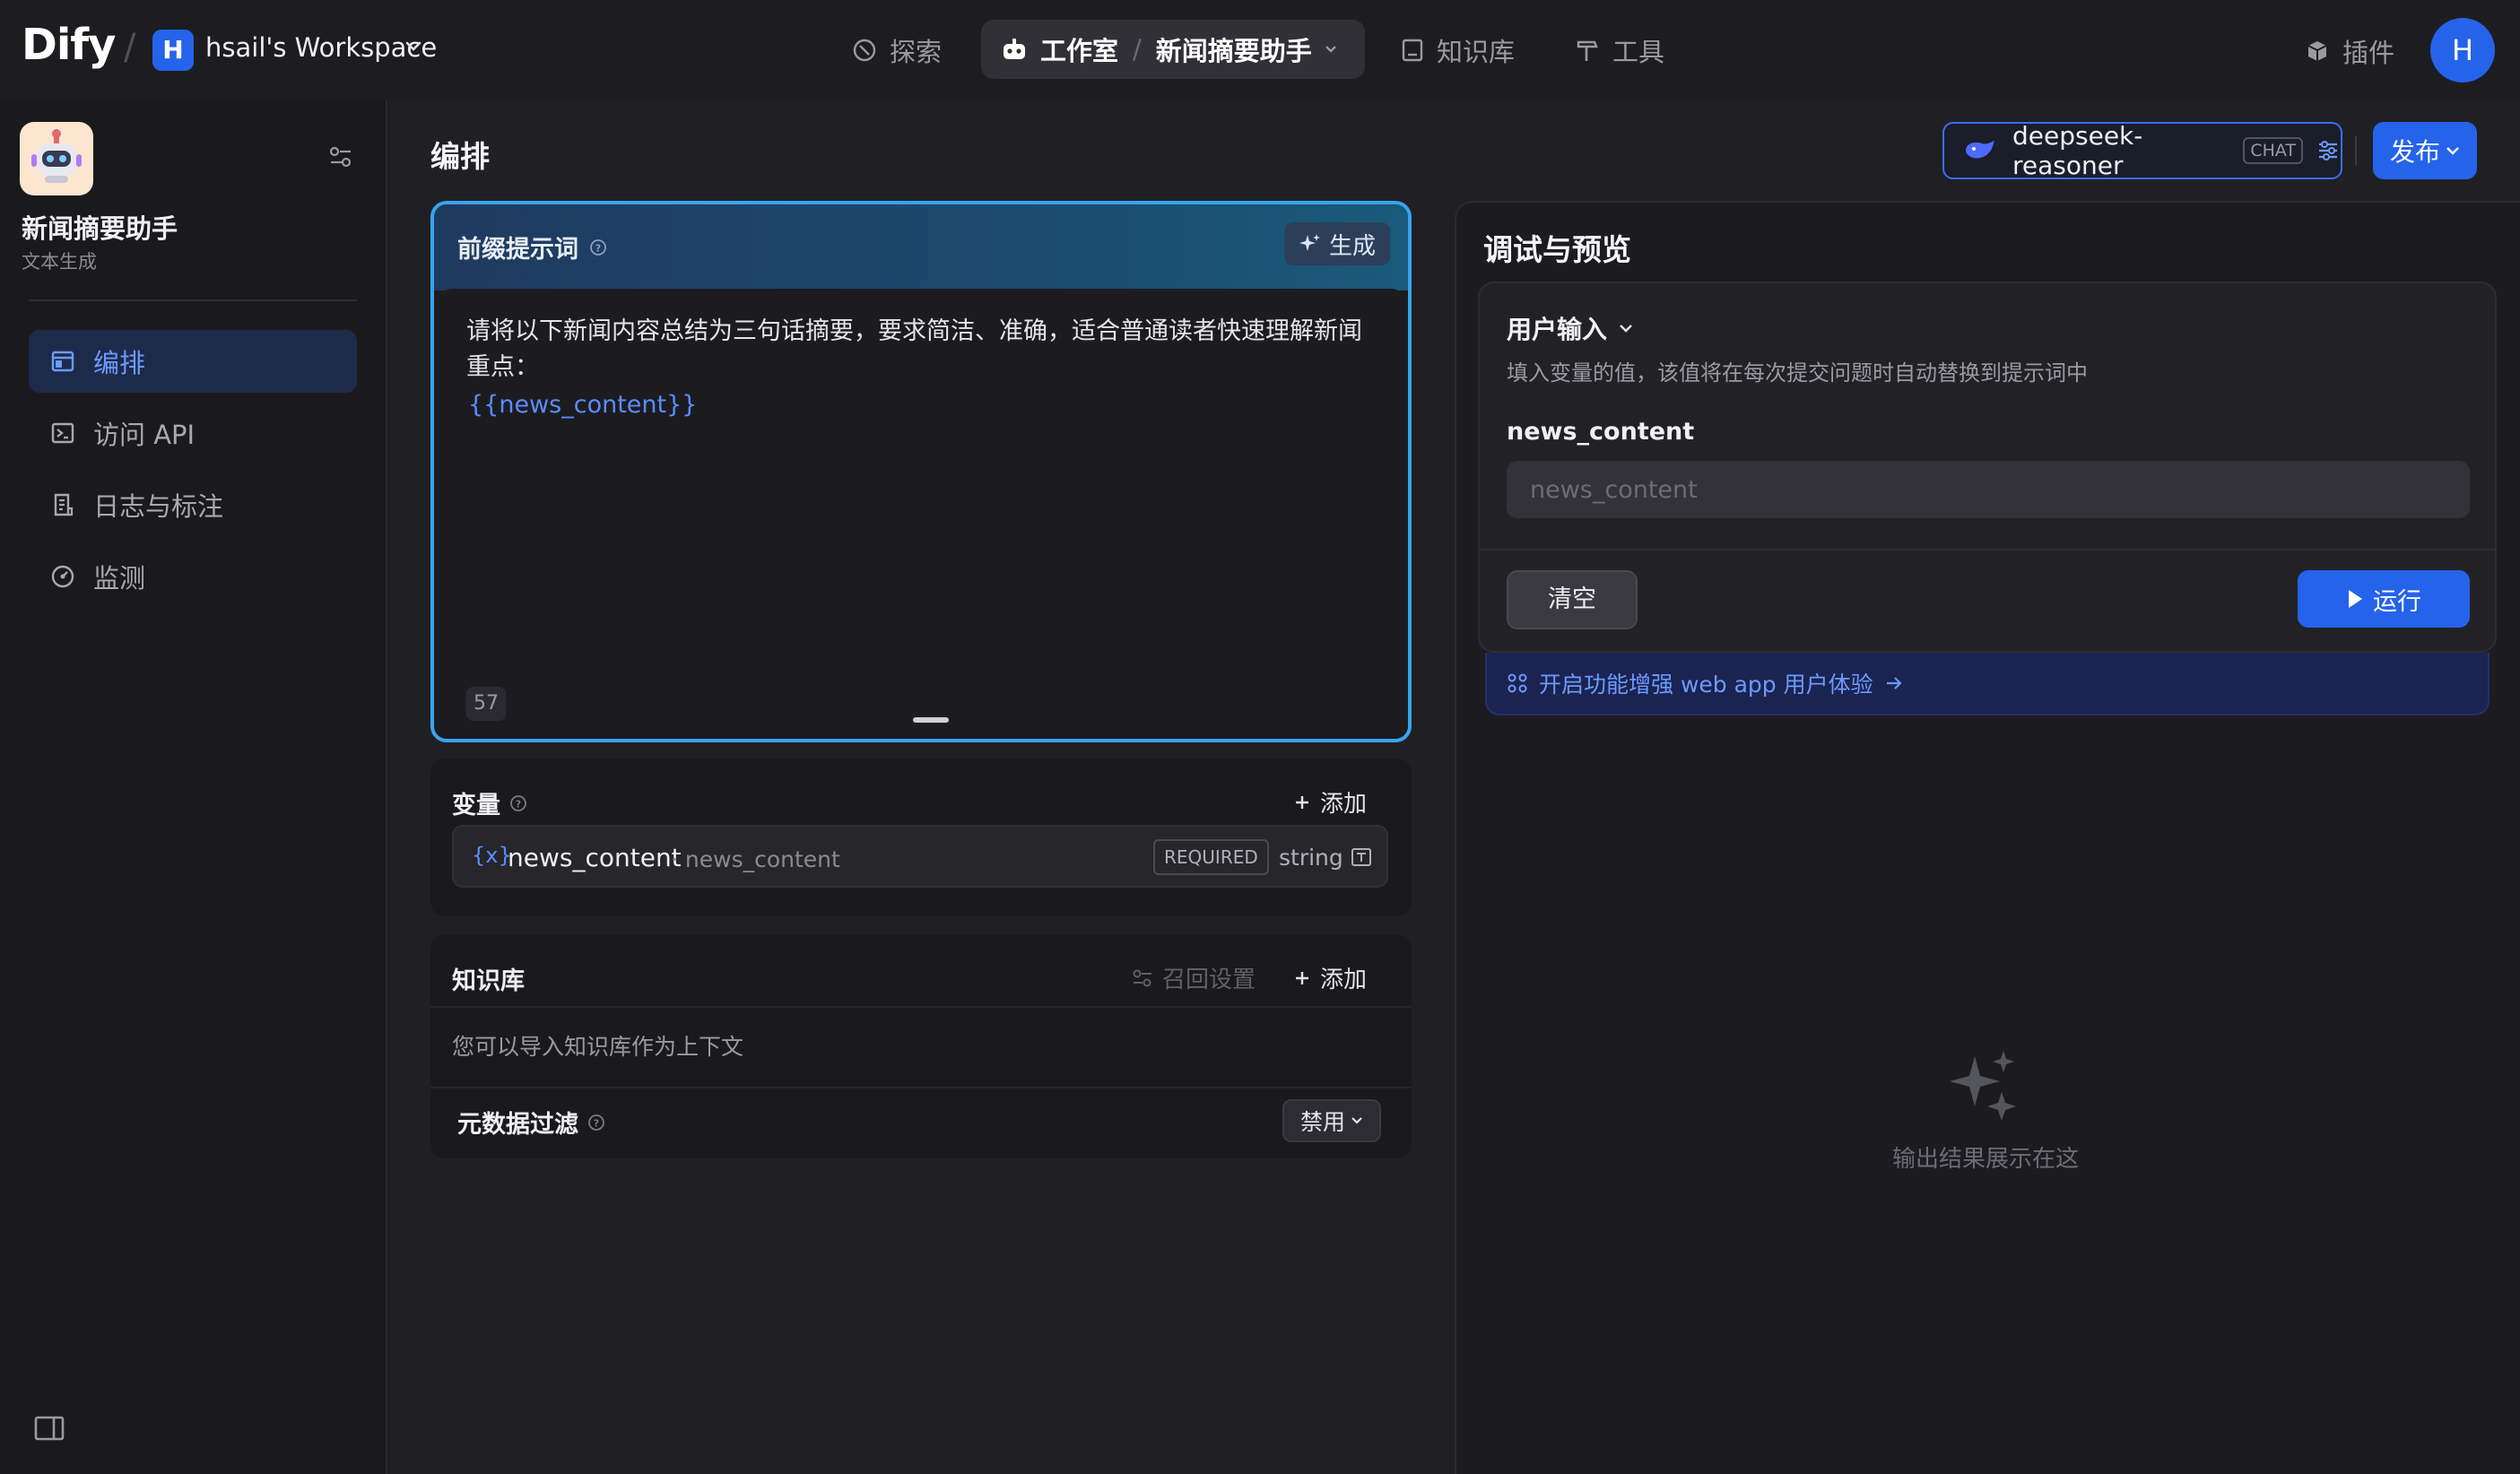 The image size is (2520, 1474). What do you see at coordinates (582, 405) in the screenshot?
I see `prompt-variable: {{news_content}}` at bounding box center [582, 405].